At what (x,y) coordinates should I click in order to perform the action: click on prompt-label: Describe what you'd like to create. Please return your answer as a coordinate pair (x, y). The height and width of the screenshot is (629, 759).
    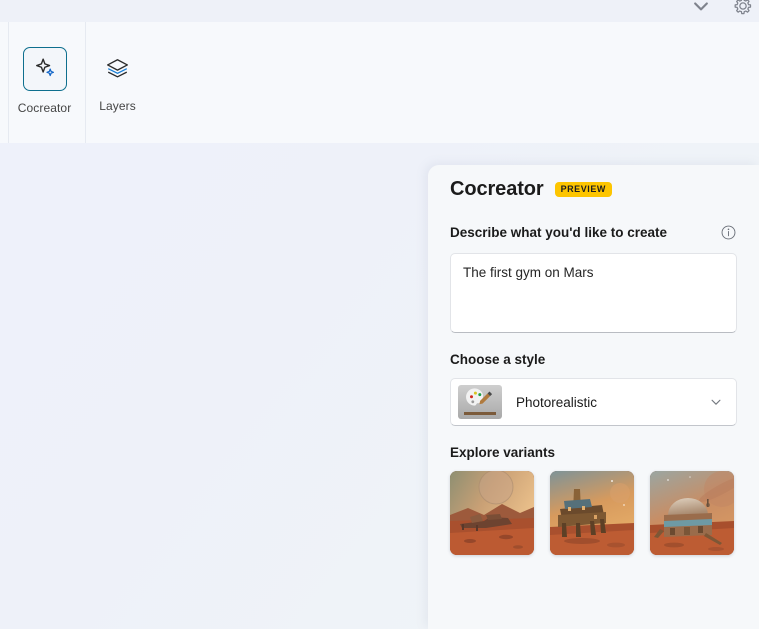
    Looking at the image, I should click on (559, 232).